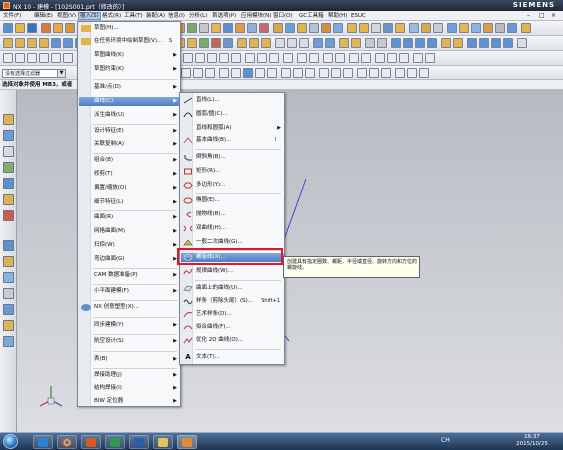  Describe the element at coordinates (337, 16) in the screenshot. I see `menu-help: 帮助(H)` at that location.